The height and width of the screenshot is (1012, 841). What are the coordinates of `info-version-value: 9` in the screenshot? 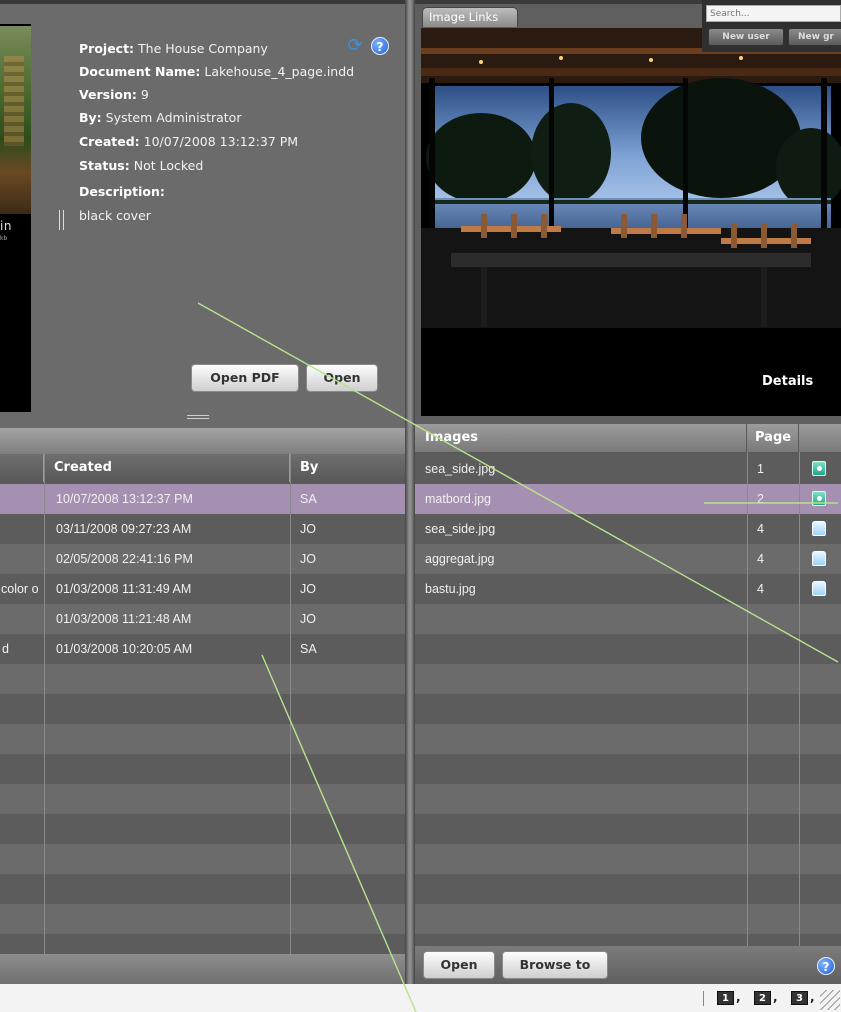 It's located at (144, 94).